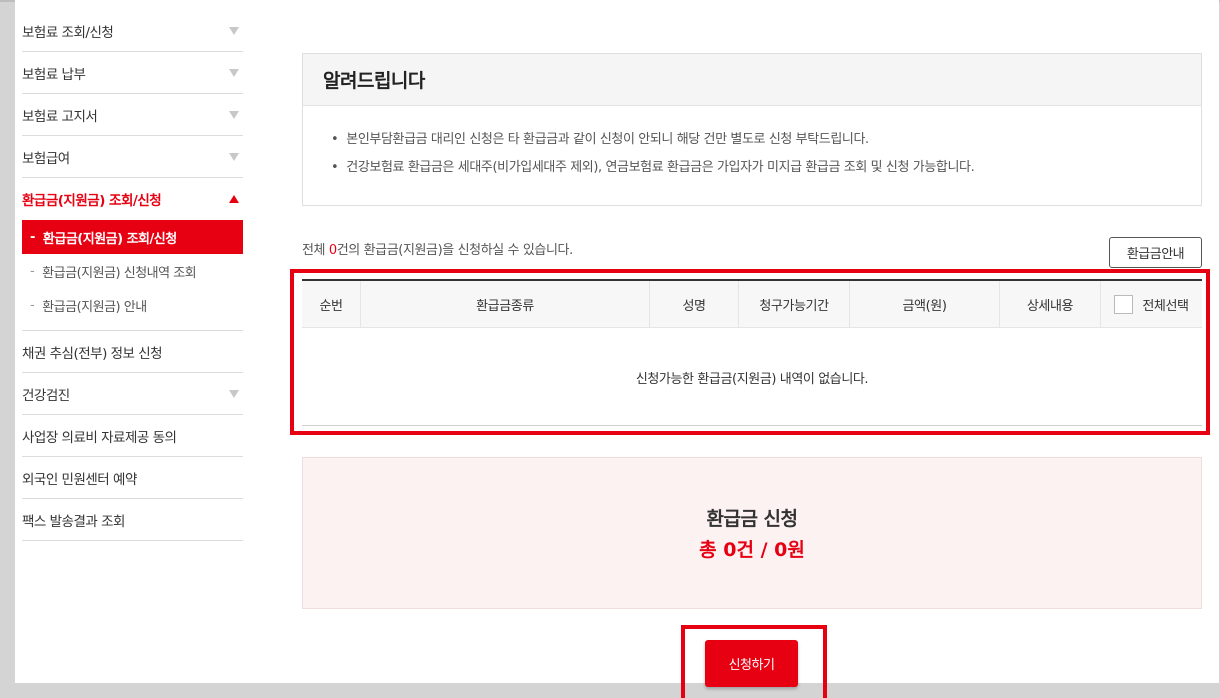 This screenshot has width=1220, height=698. What do you see at coordinates (754, 661) in the screenshot?
I see `highlight-box-apply` at bounding box center [754, 661].